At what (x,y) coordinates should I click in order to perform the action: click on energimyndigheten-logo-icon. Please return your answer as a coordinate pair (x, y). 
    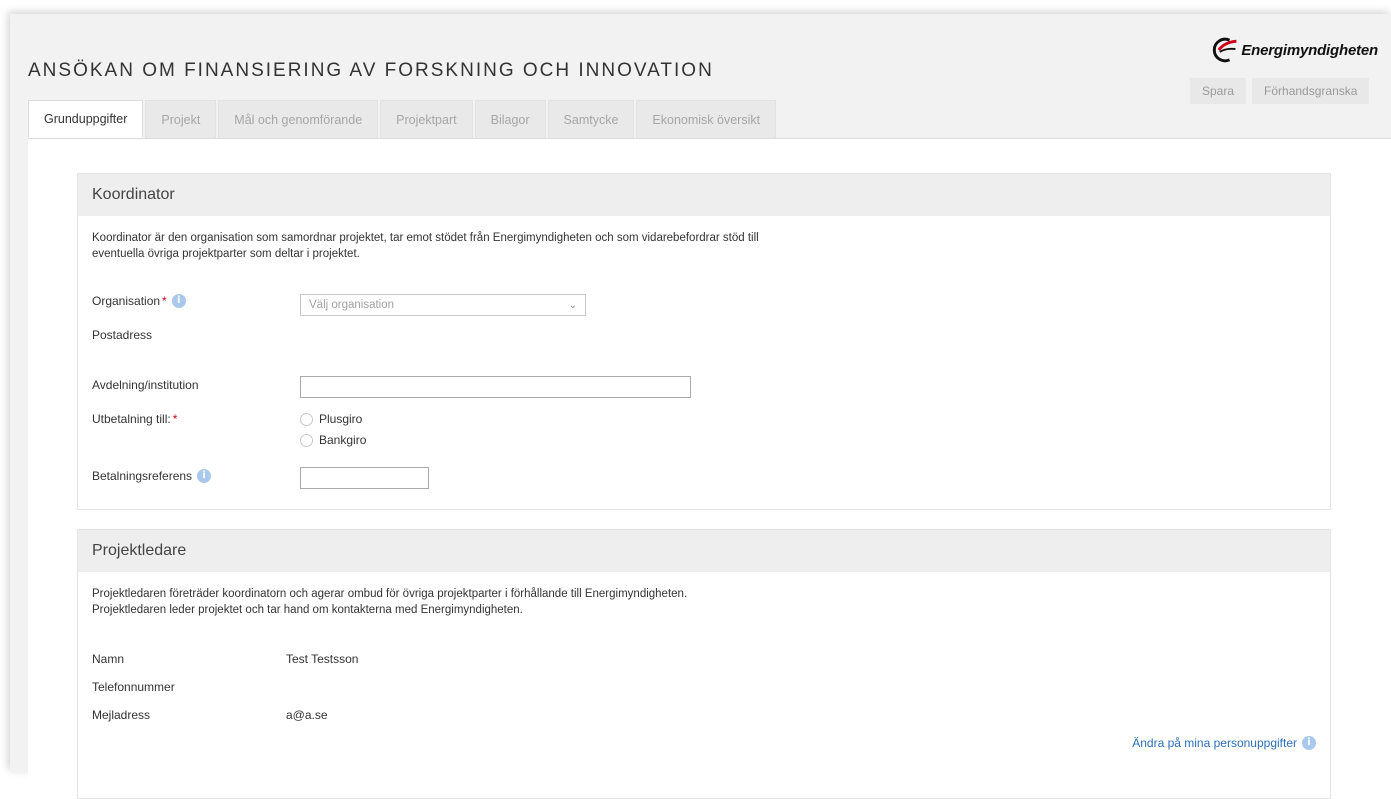
    Looking at the image, I should click on (1224, 50).